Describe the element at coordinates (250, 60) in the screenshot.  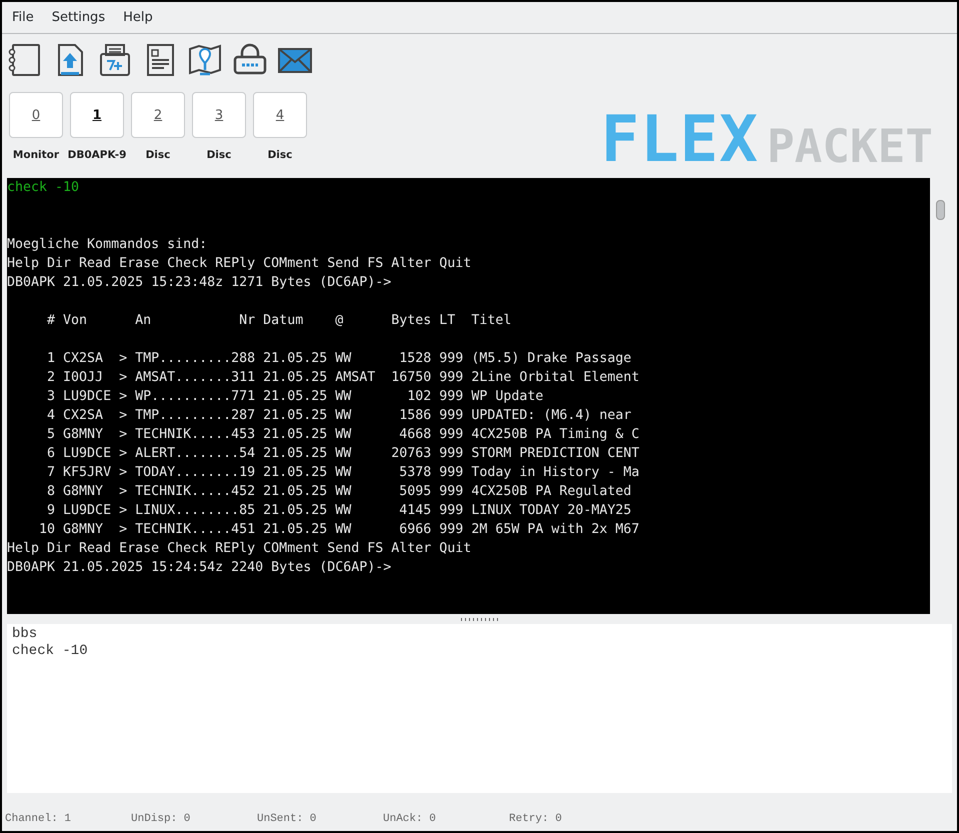
I see `padlock-icon` at that location.